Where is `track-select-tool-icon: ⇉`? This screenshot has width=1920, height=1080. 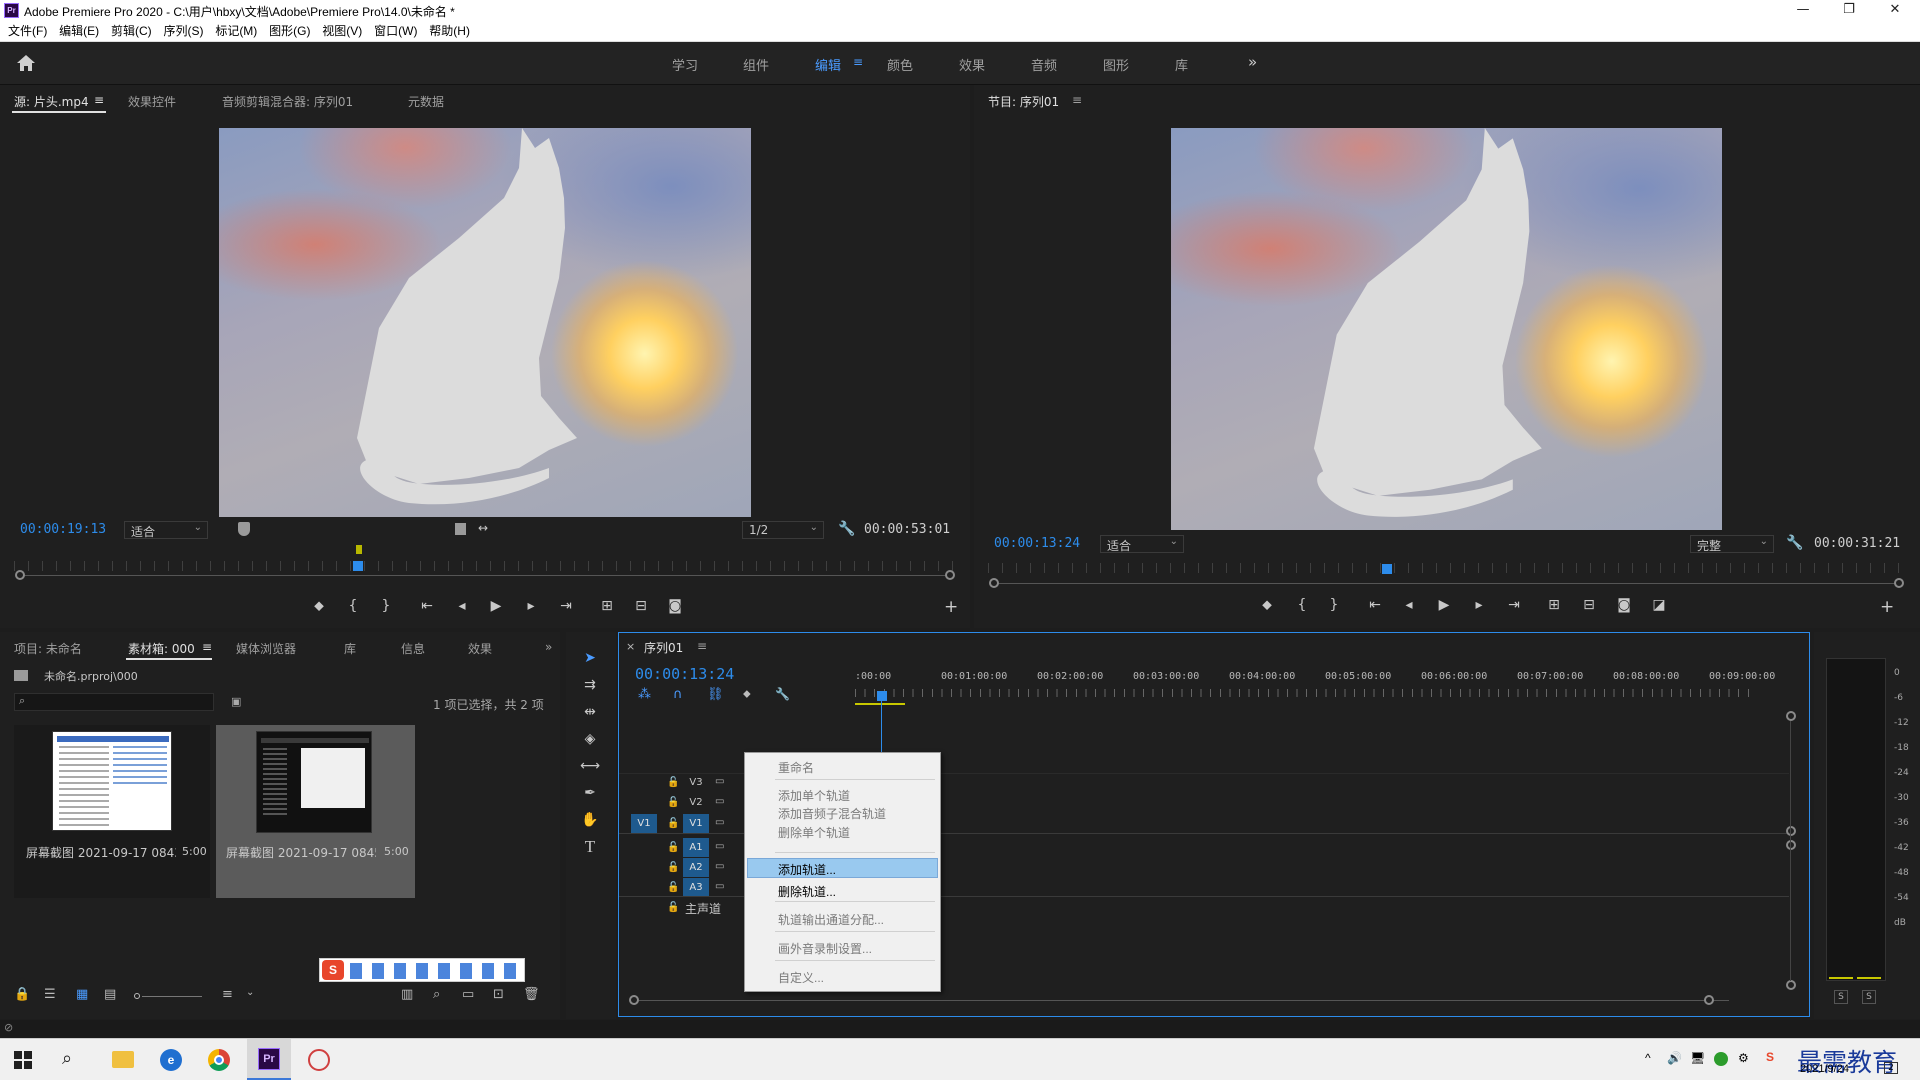 track-select-tool-icon: ⇉ is located at coordinates (590, 685).